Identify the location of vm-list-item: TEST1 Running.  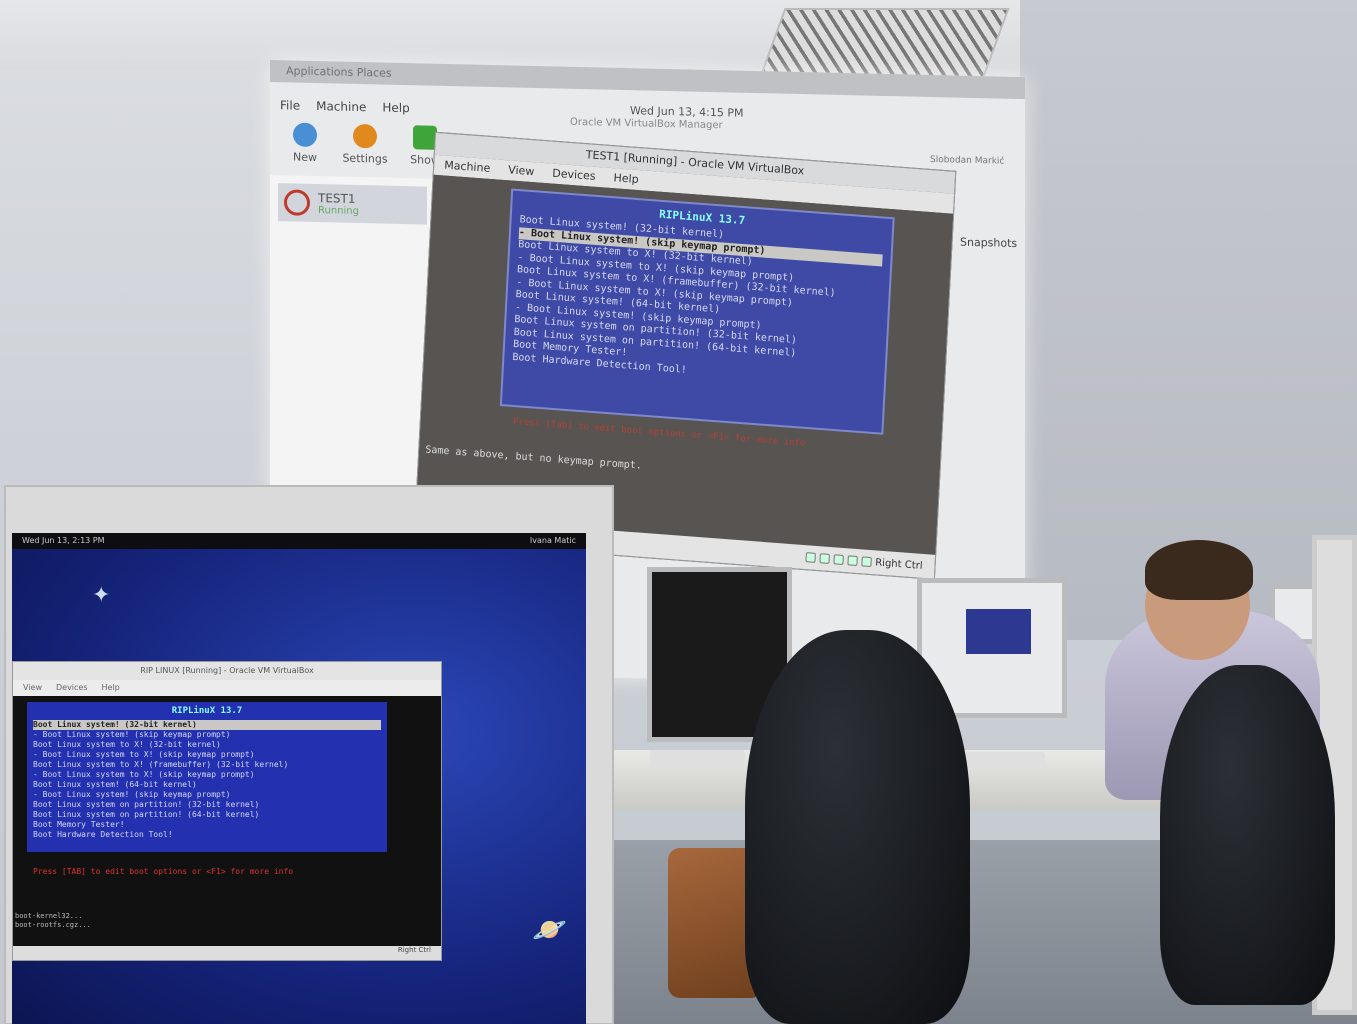
(352, 204).